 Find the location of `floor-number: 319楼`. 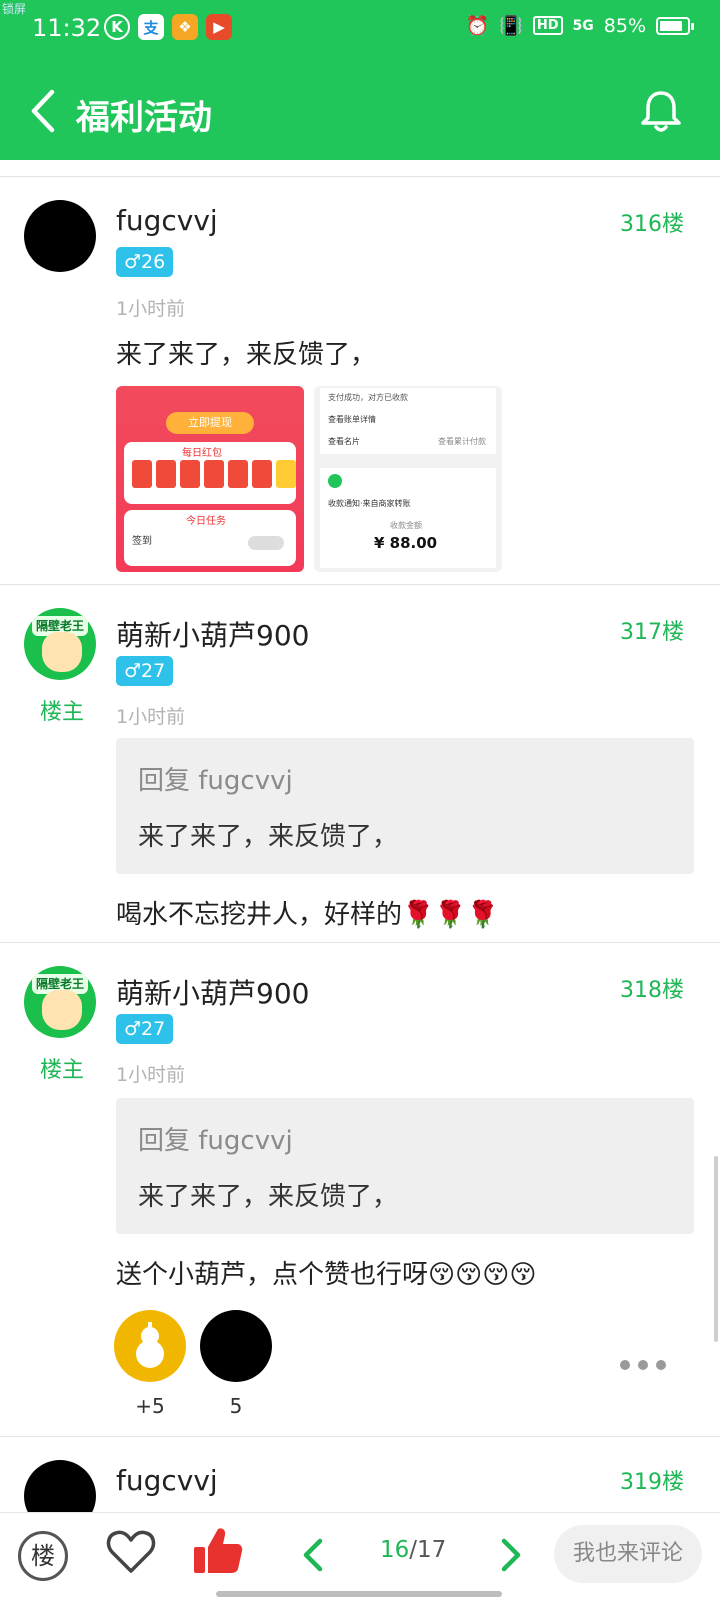

floor-number: 319楼 is located at coordinates (652, 1482).